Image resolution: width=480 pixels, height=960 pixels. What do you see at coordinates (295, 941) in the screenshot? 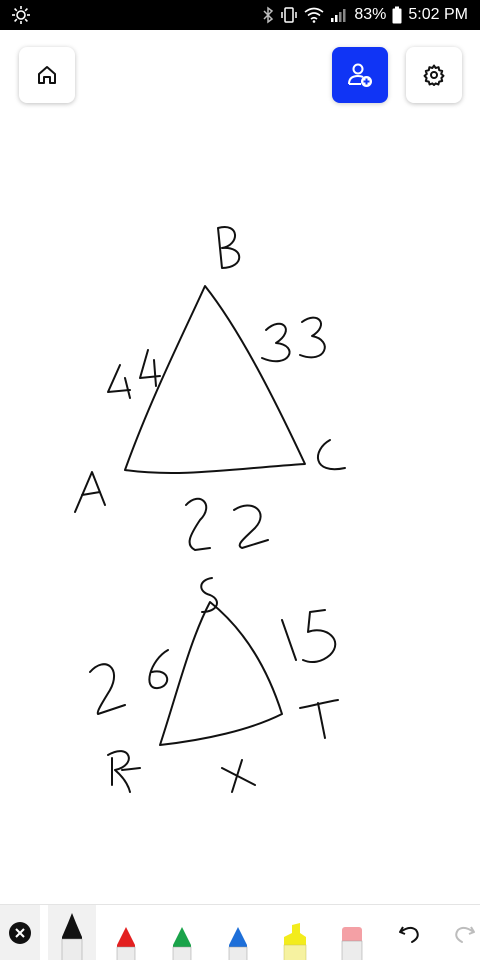
I see `highlighter-icon` at bounding box center [295, 941].